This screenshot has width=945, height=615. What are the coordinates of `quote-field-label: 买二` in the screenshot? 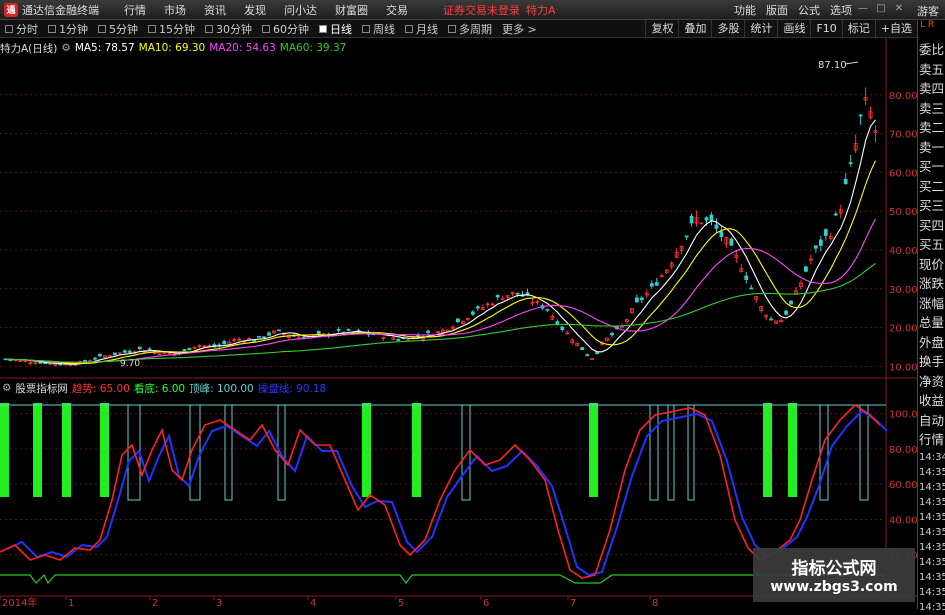 It's located at (932, 186).